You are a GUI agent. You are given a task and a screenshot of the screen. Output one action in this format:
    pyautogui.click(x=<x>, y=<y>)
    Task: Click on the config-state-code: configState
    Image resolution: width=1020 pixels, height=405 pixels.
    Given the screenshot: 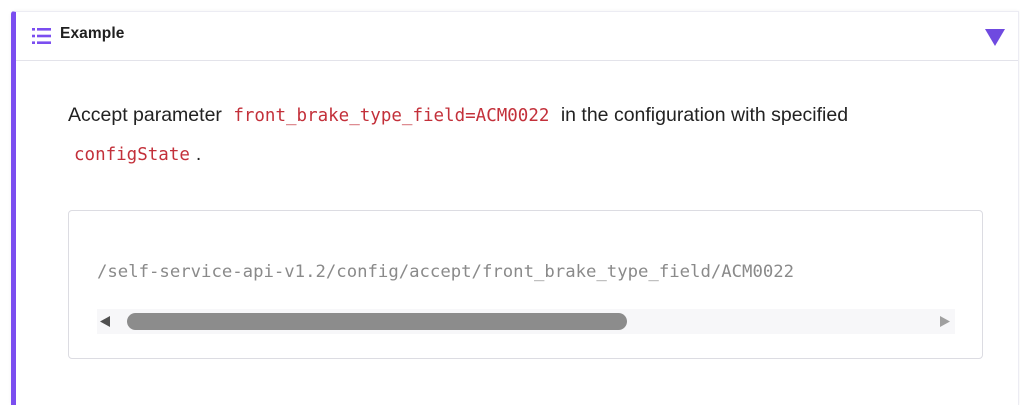 What is the action you would take?
    pyautogui.click(x=132, y=155)
    